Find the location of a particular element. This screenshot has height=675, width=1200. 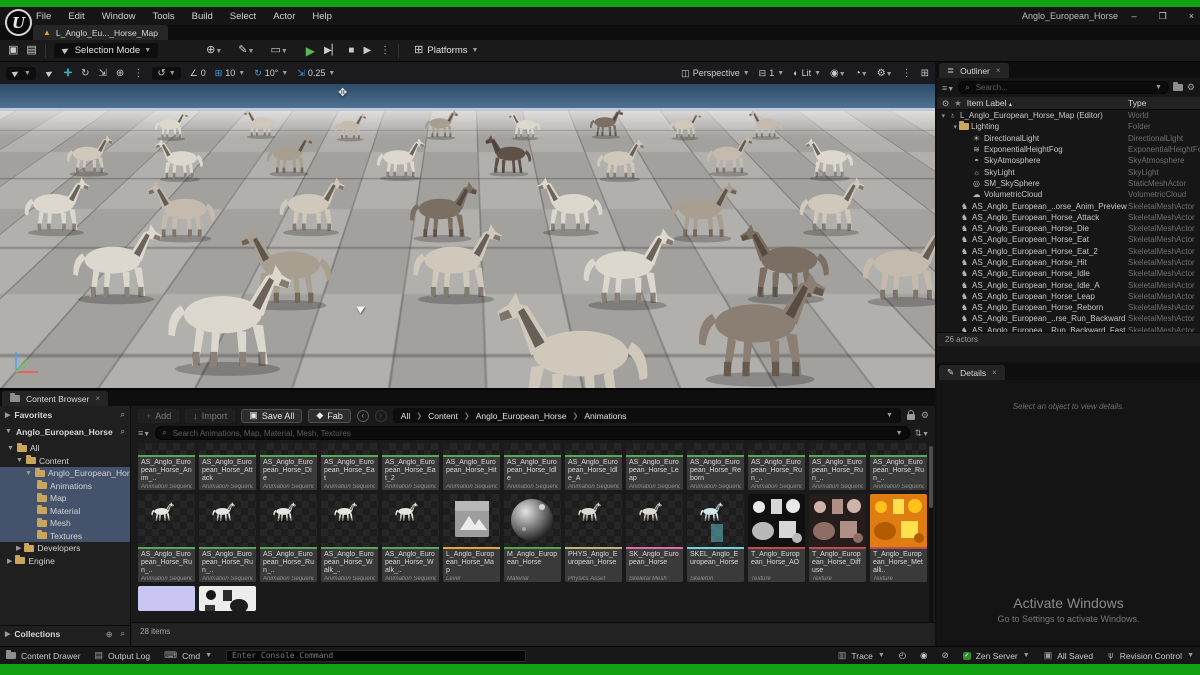

cmd-dropdown: ⌨ Cmd ▼ is located at coordinates (188, 655).